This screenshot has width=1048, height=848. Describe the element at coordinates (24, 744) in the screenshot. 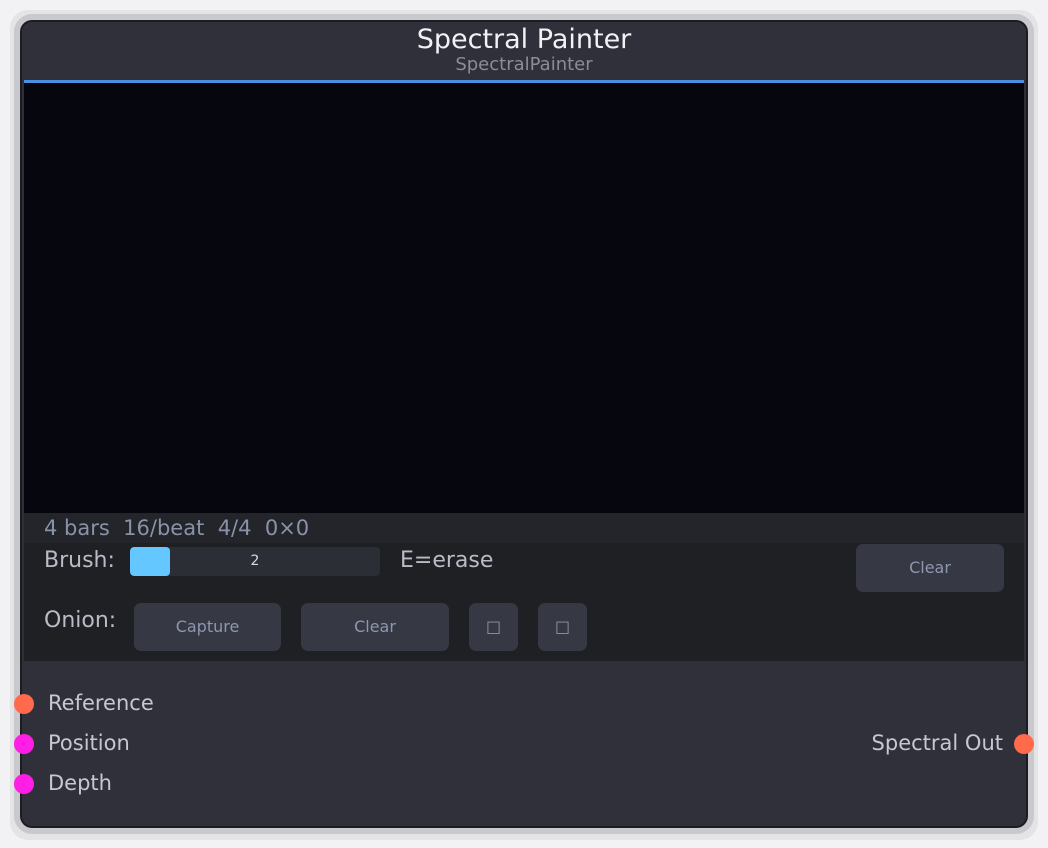

I see `position-input-port` at that location.